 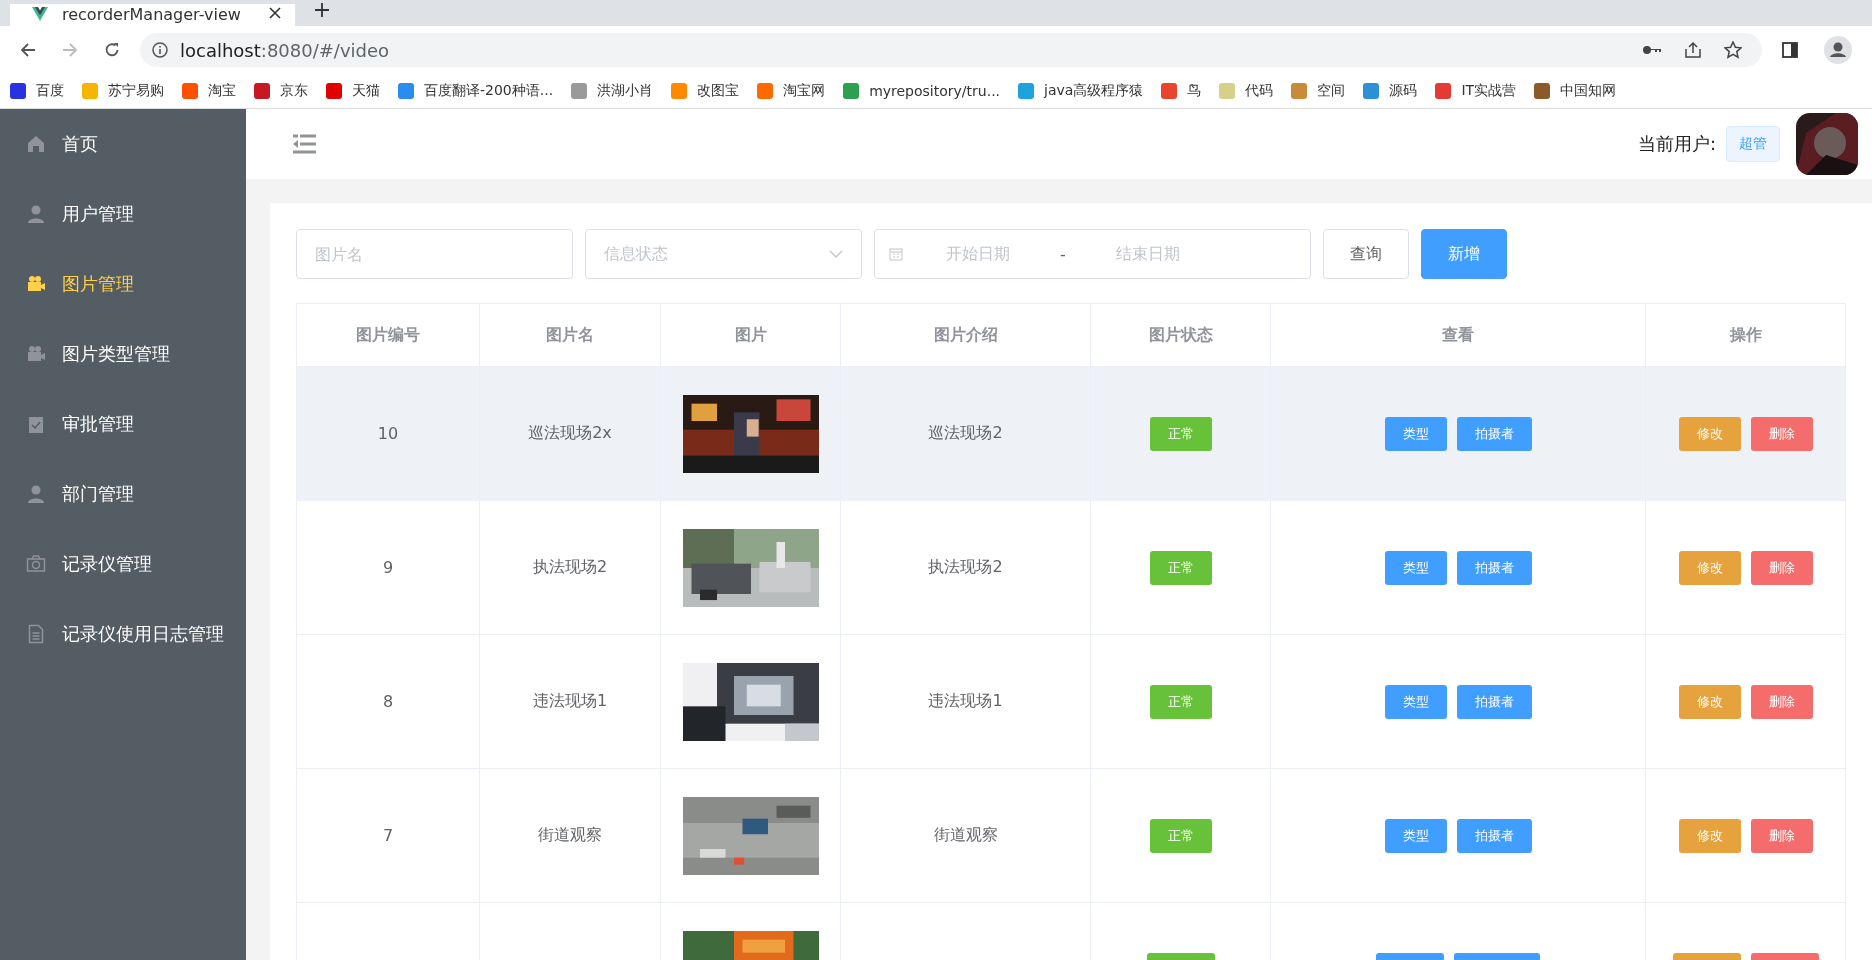 I want to click on bookmark-item: 京东, so click(x=281, y=91).